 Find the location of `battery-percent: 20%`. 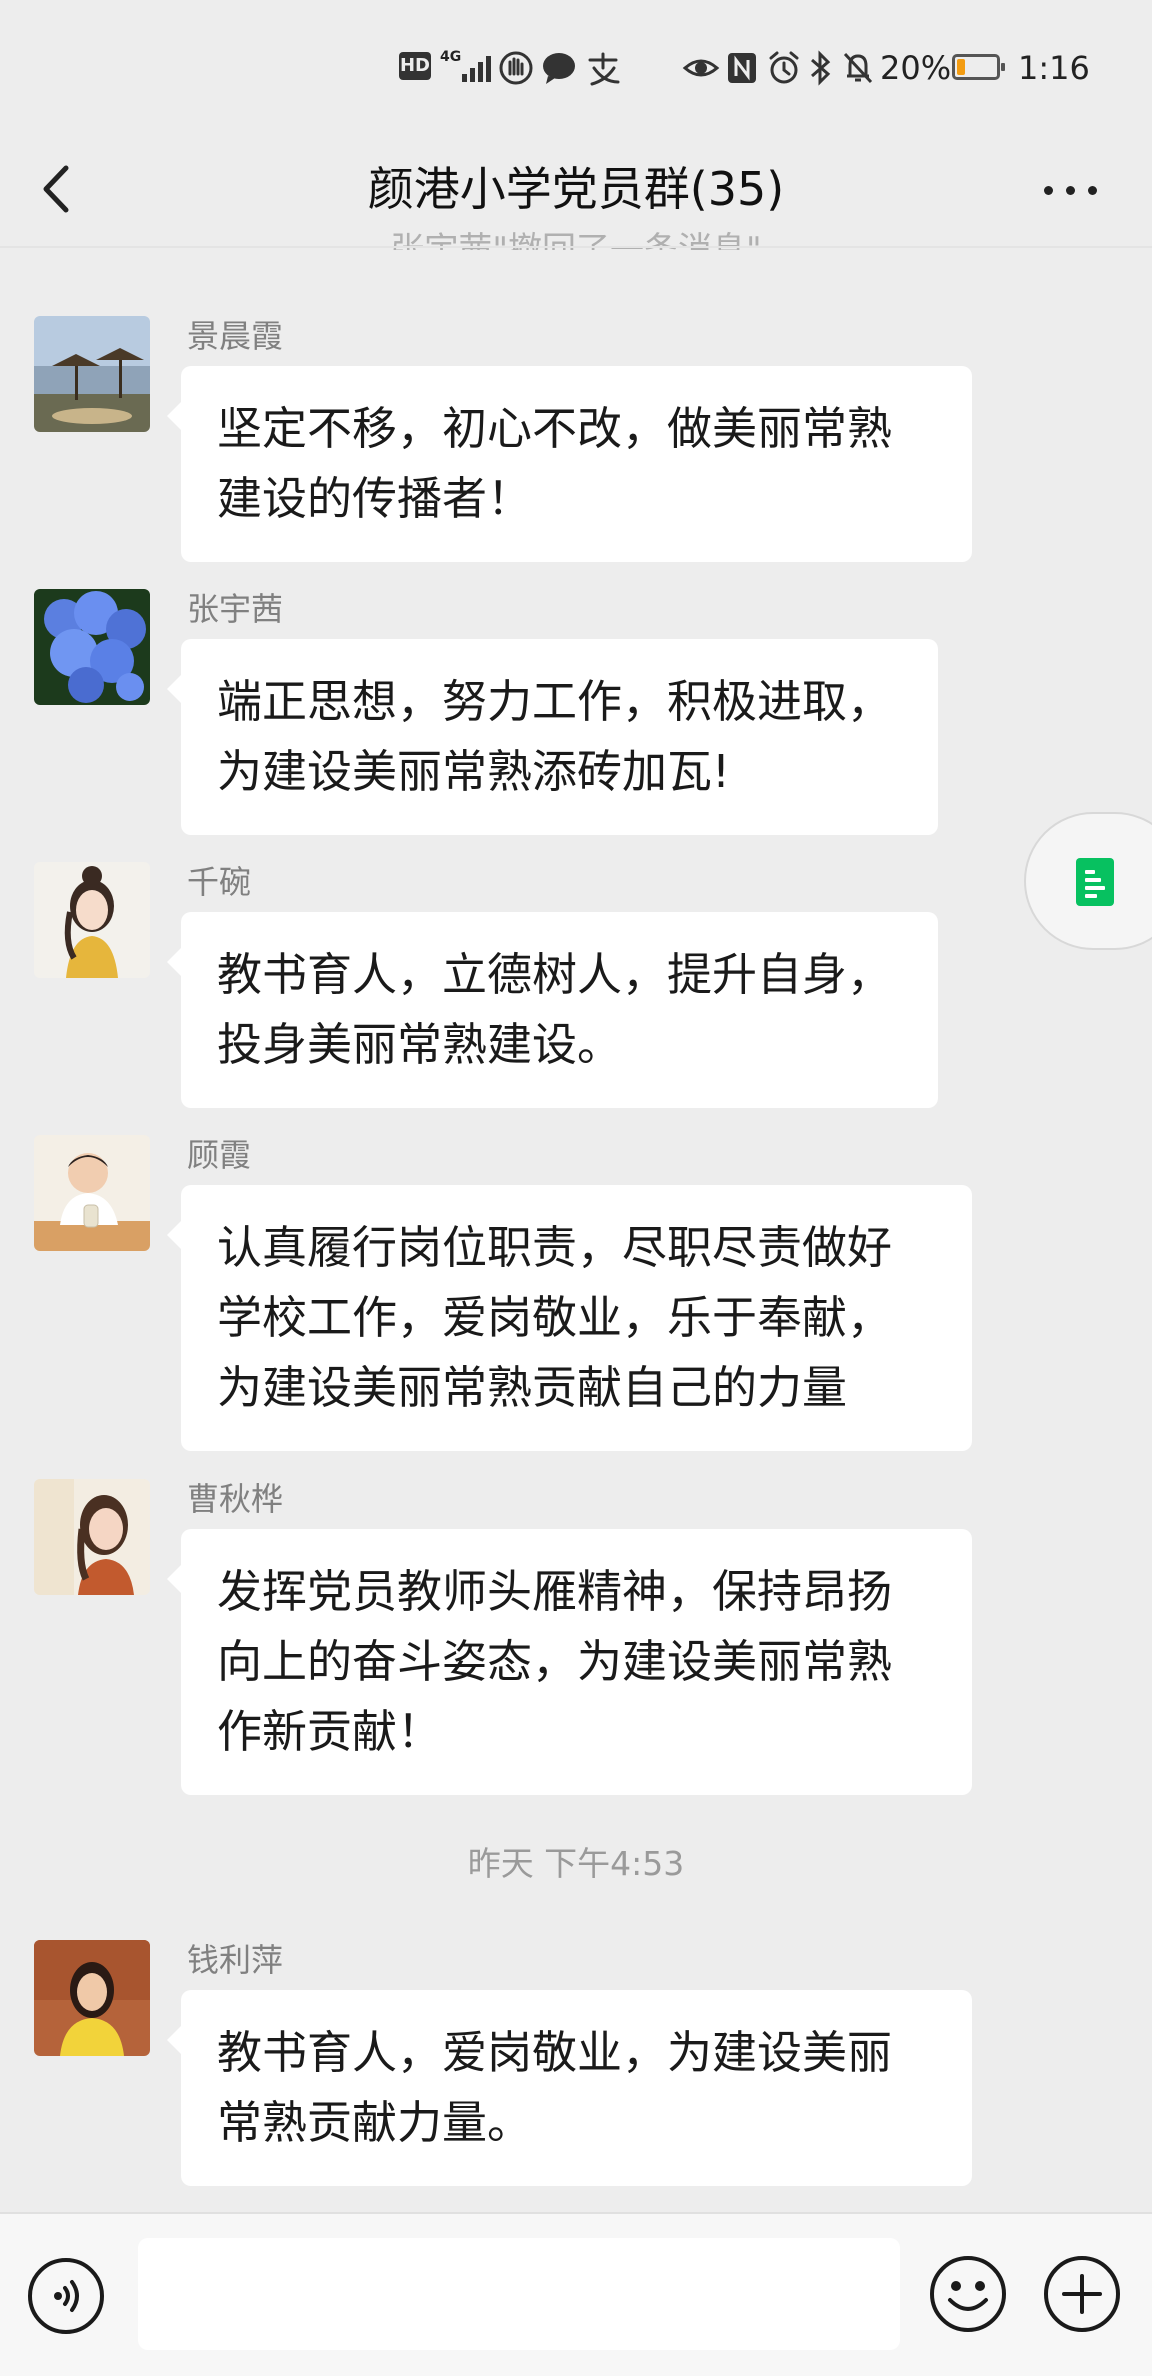

battery-percent: 20% is located at coordinates (916, 68).